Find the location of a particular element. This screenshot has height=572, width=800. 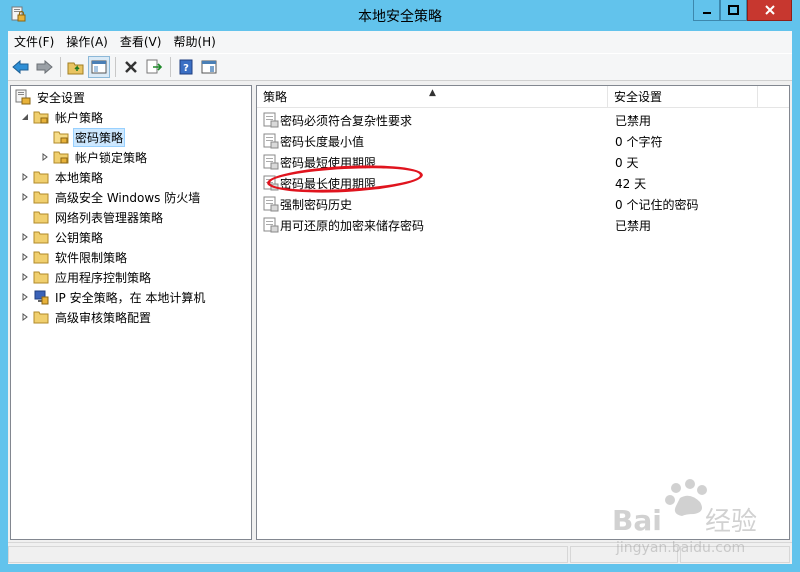

policy-row: 密码最短使用期限 0 天 is located at coordinates (523, 161).